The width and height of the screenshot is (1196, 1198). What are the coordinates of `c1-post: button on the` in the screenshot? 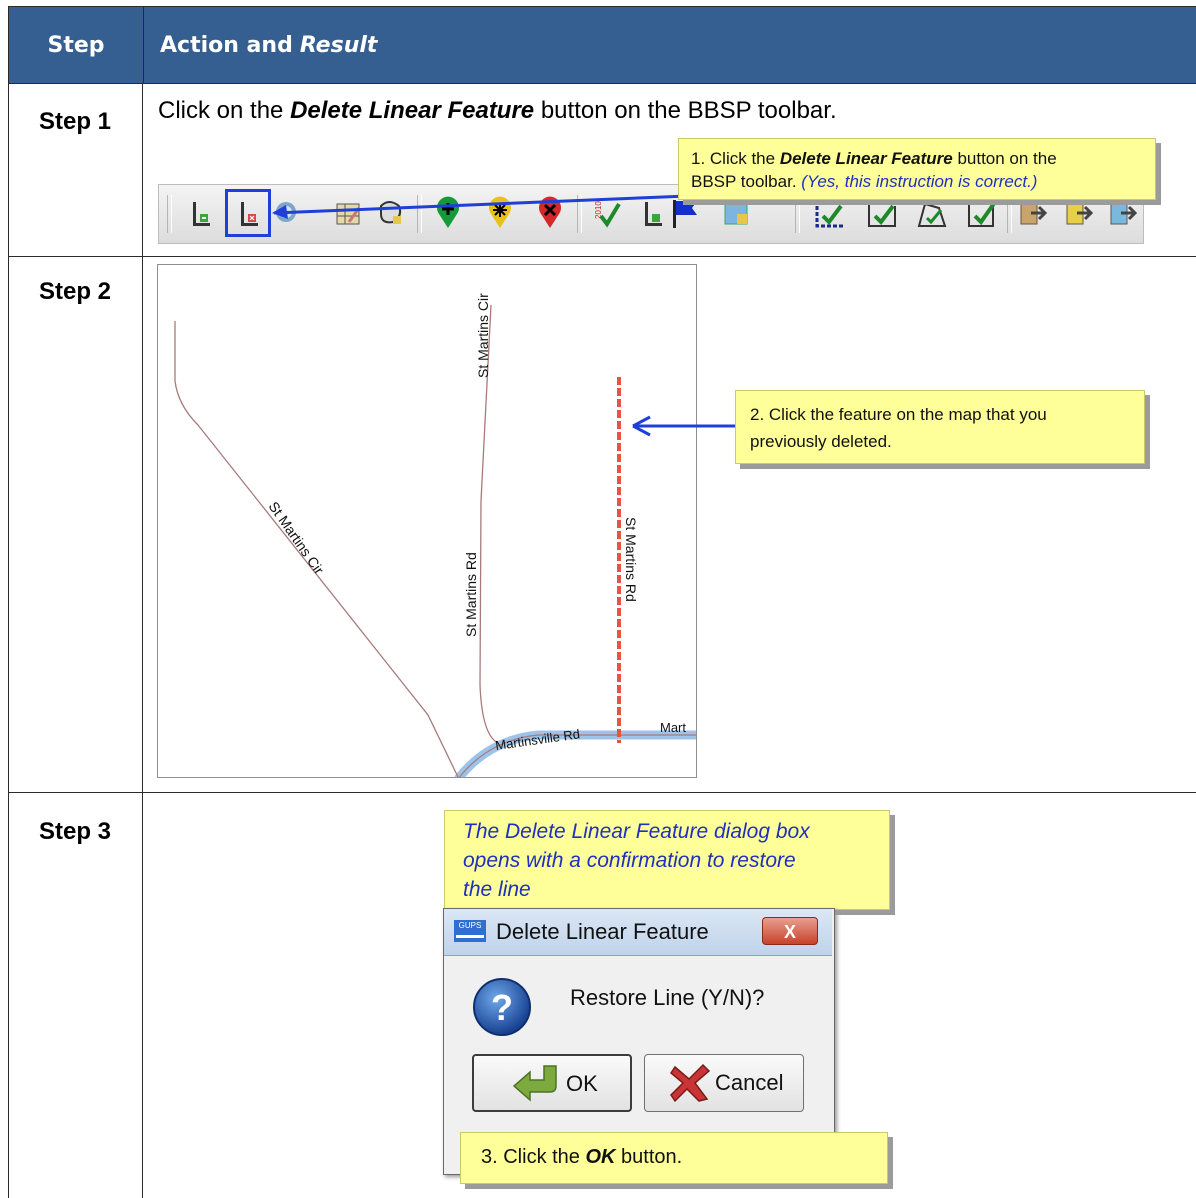 It's located at (1004, 158).